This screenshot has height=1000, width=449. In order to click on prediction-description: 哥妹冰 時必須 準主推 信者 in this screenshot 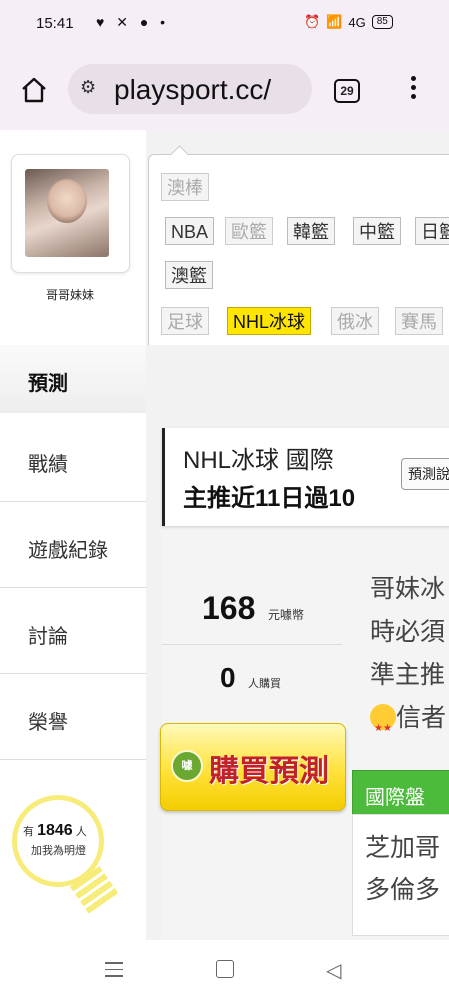, I will do `click(409, 659)`.